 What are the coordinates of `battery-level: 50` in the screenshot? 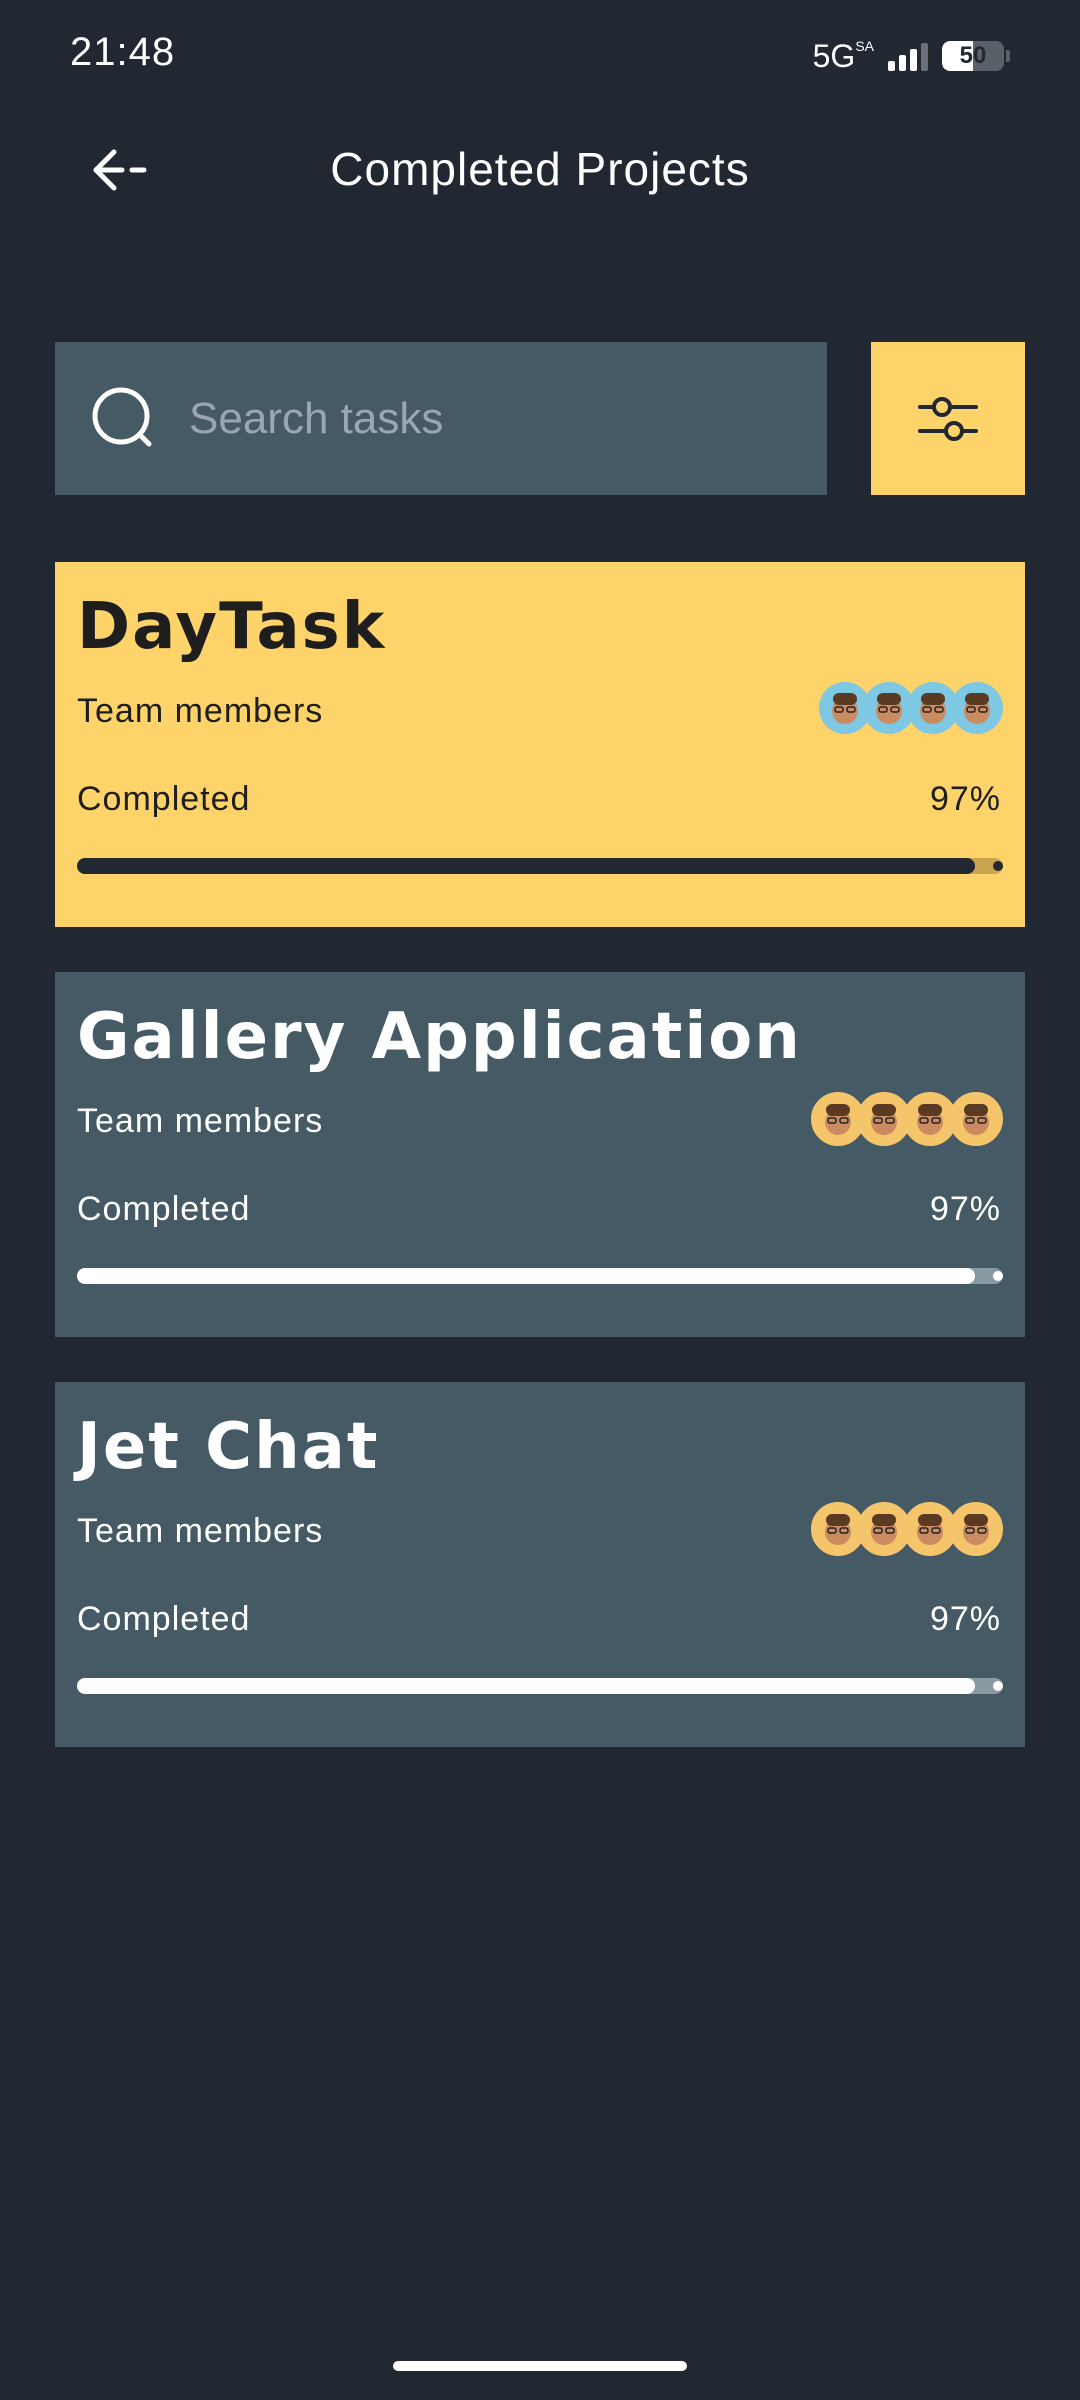 It's located at (973, 55).